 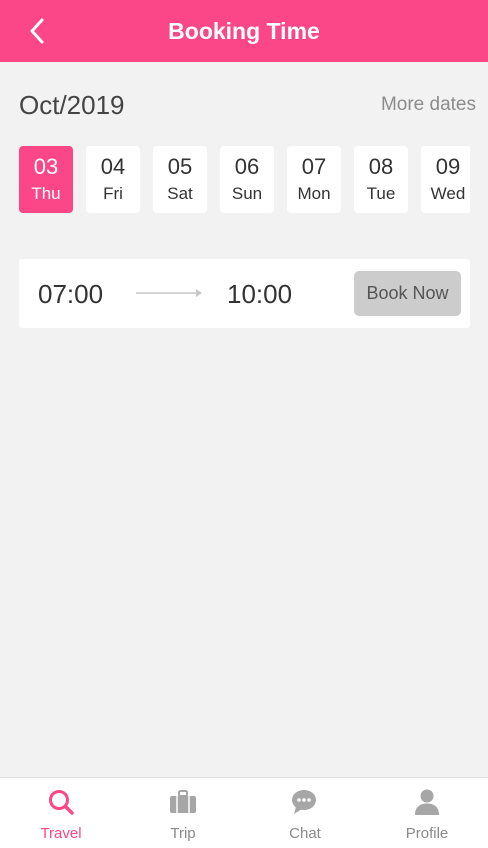 What do you see at coordinates (314, 166) in the screenshot?
I see `date-day: 07` at bounding box center [314, 166].